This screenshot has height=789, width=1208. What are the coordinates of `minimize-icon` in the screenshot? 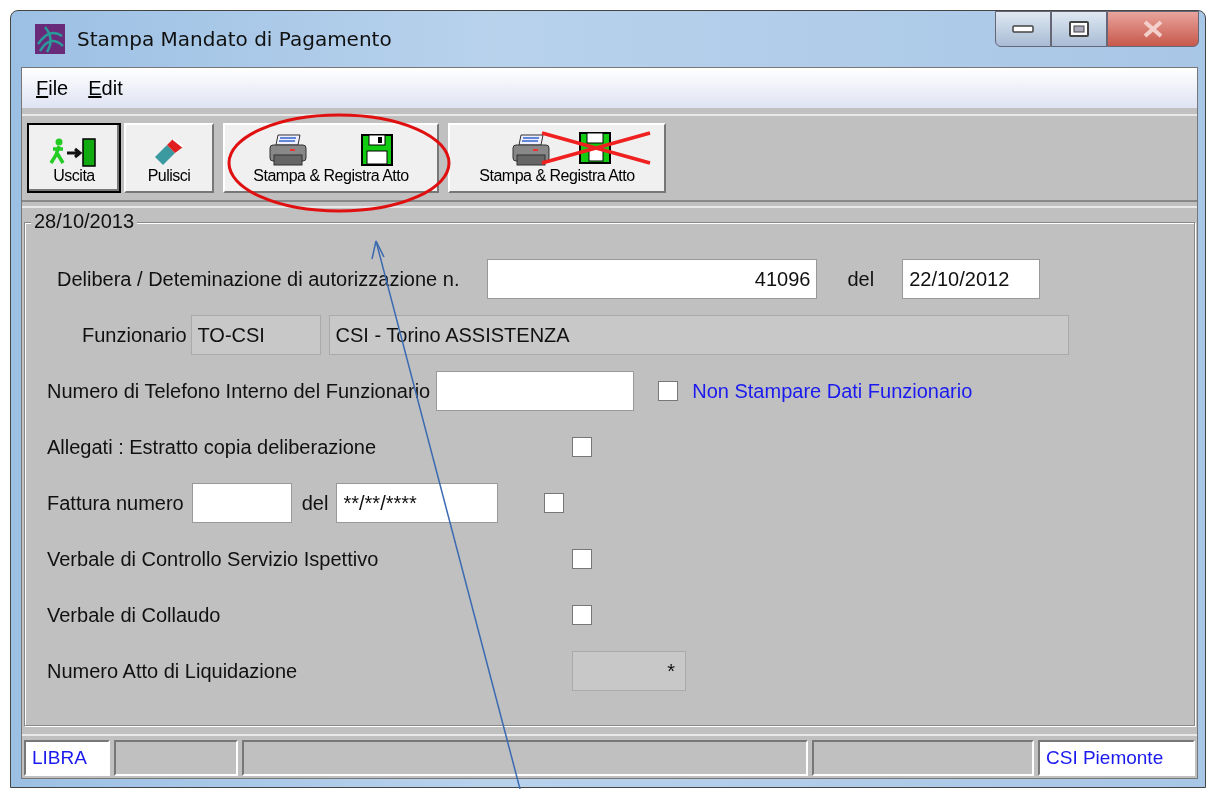 It's located at (1023, 29).